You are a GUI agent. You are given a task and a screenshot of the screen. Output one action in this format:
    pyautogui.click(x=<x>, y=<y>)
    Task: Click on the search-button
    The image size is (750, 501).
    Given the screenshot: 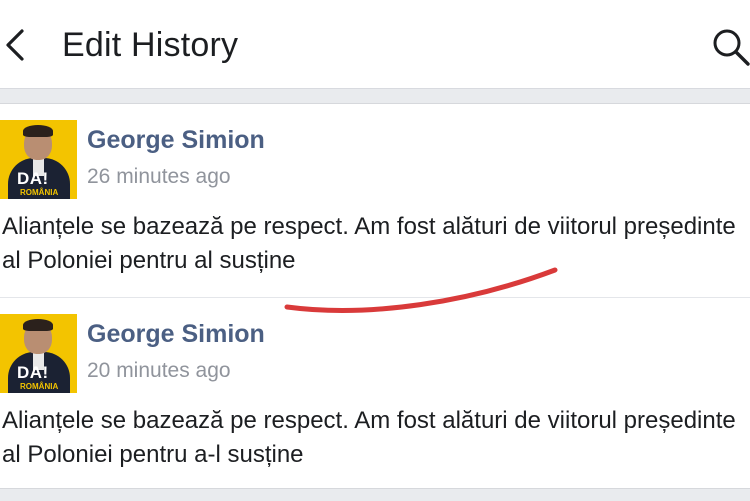 What is the action you would take?
    pyautogui.click(x=728, y=47)
    